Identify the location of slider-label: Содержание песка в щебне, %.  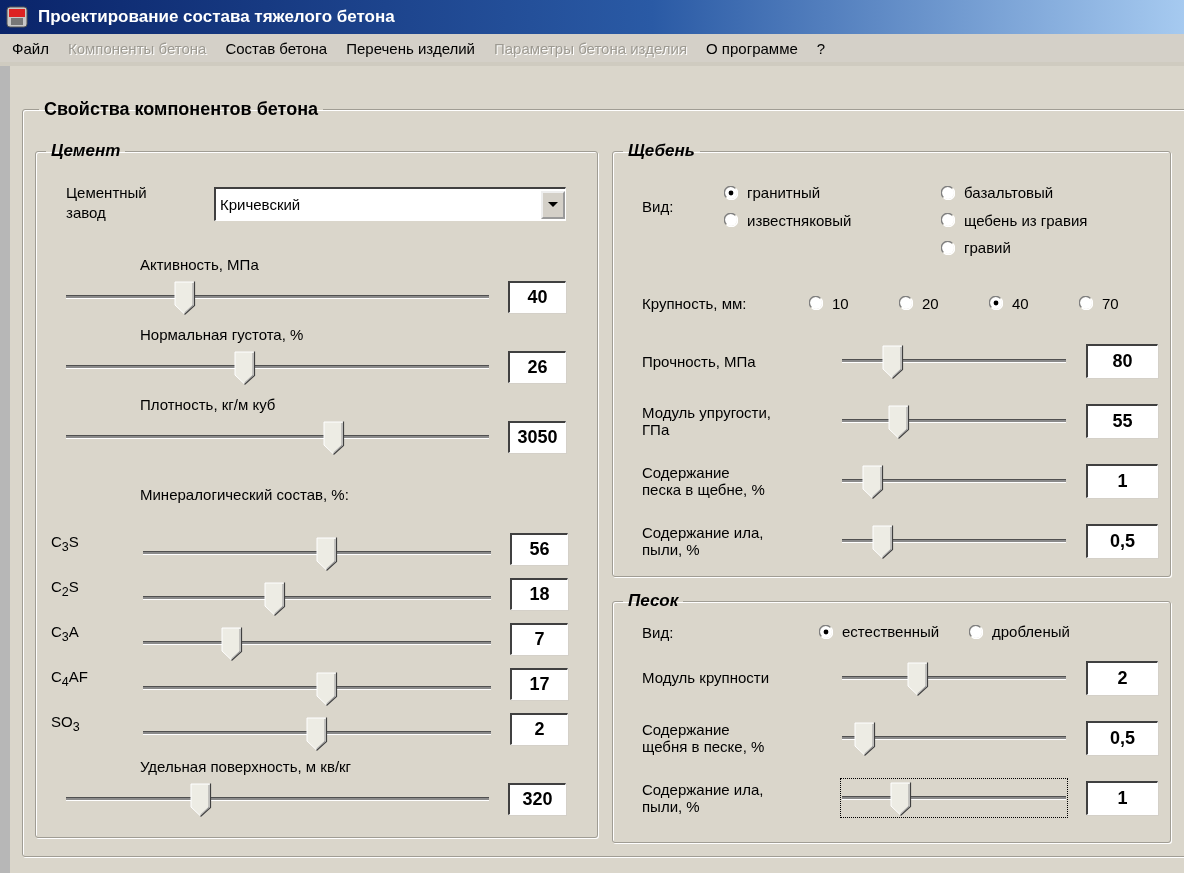
(704, 481).